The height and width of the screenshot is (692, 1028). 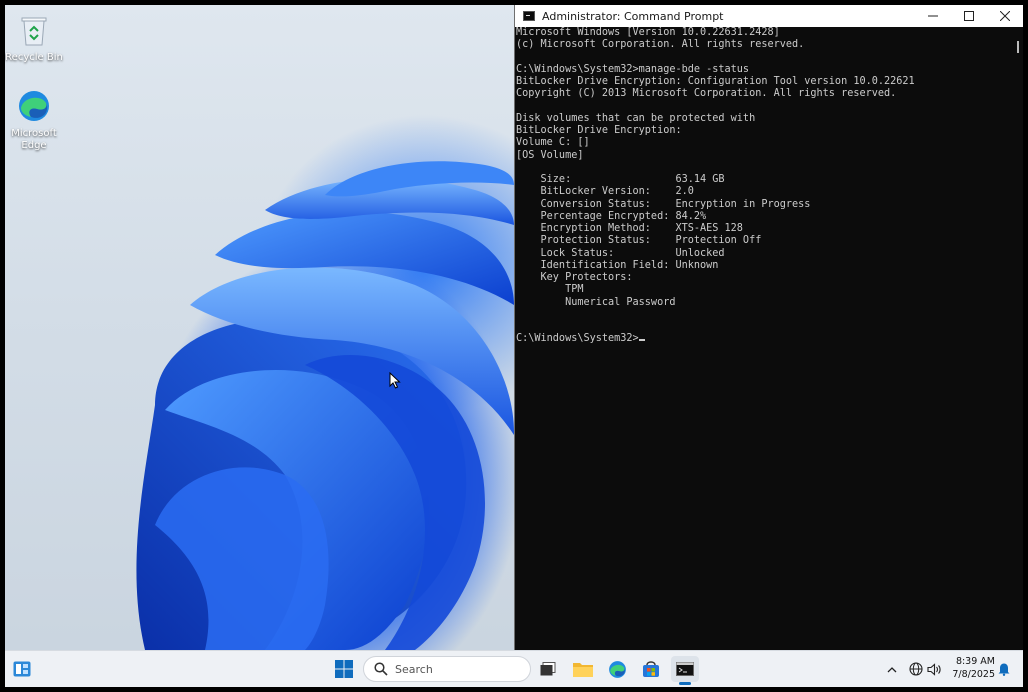 I want to click on taskbar-clock: 8:39 AM 7/8/2025, so click(x=972, y=668).